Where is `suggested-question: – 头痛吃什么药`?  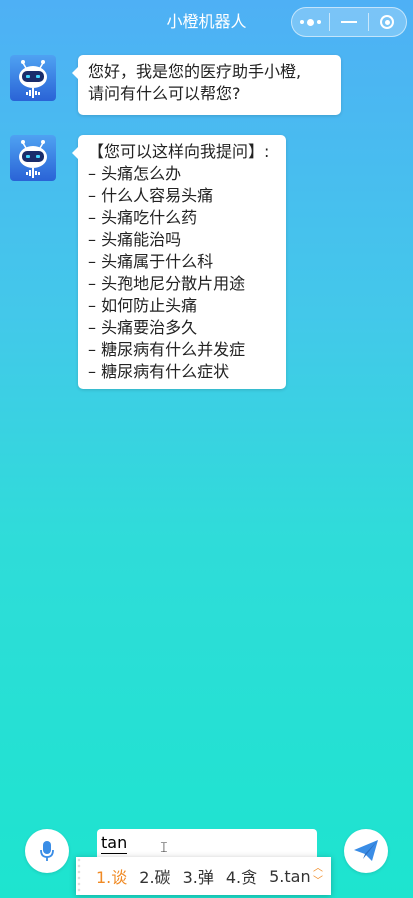
suggested-question: – 头痛吃什么药 is located at coordinates (182, 218).